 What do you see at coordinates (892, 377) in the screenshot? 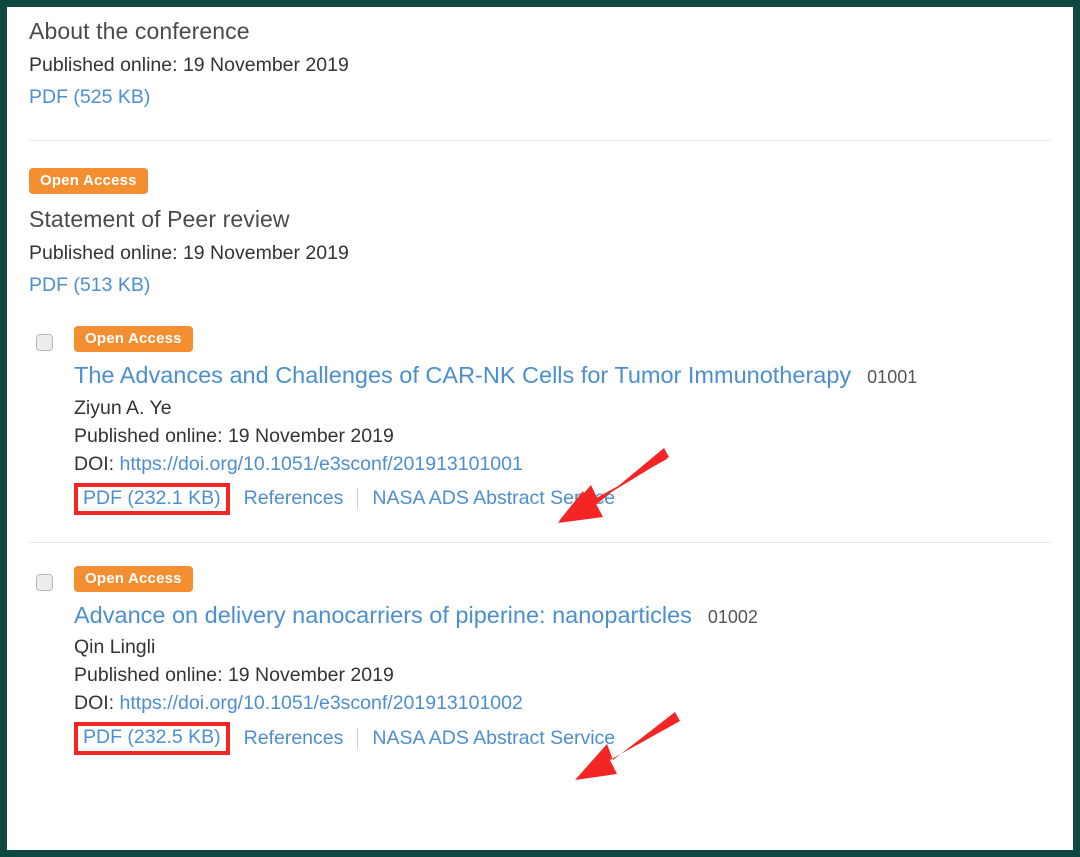
I see `article-number: 01001` at bounding box center [892, 377].